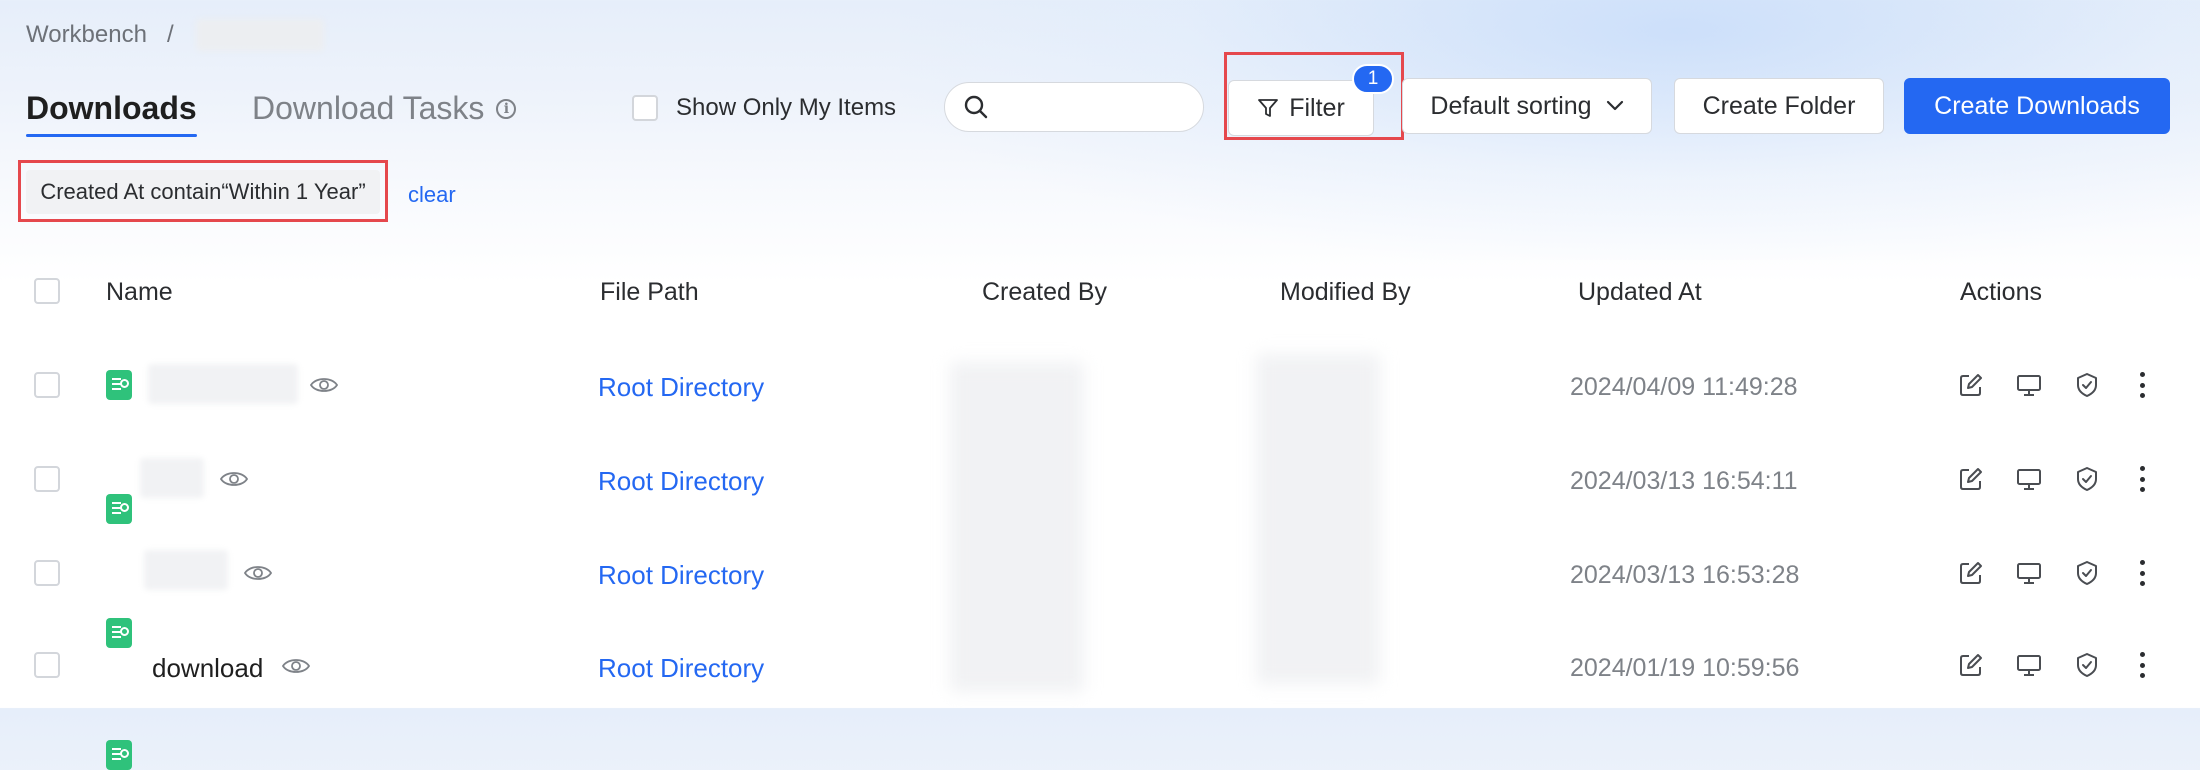 This screenshot has height=770, width=2200. Describe the element at coordinates (1268, 108) in the screenshot. I see `filter-icon` at that location.